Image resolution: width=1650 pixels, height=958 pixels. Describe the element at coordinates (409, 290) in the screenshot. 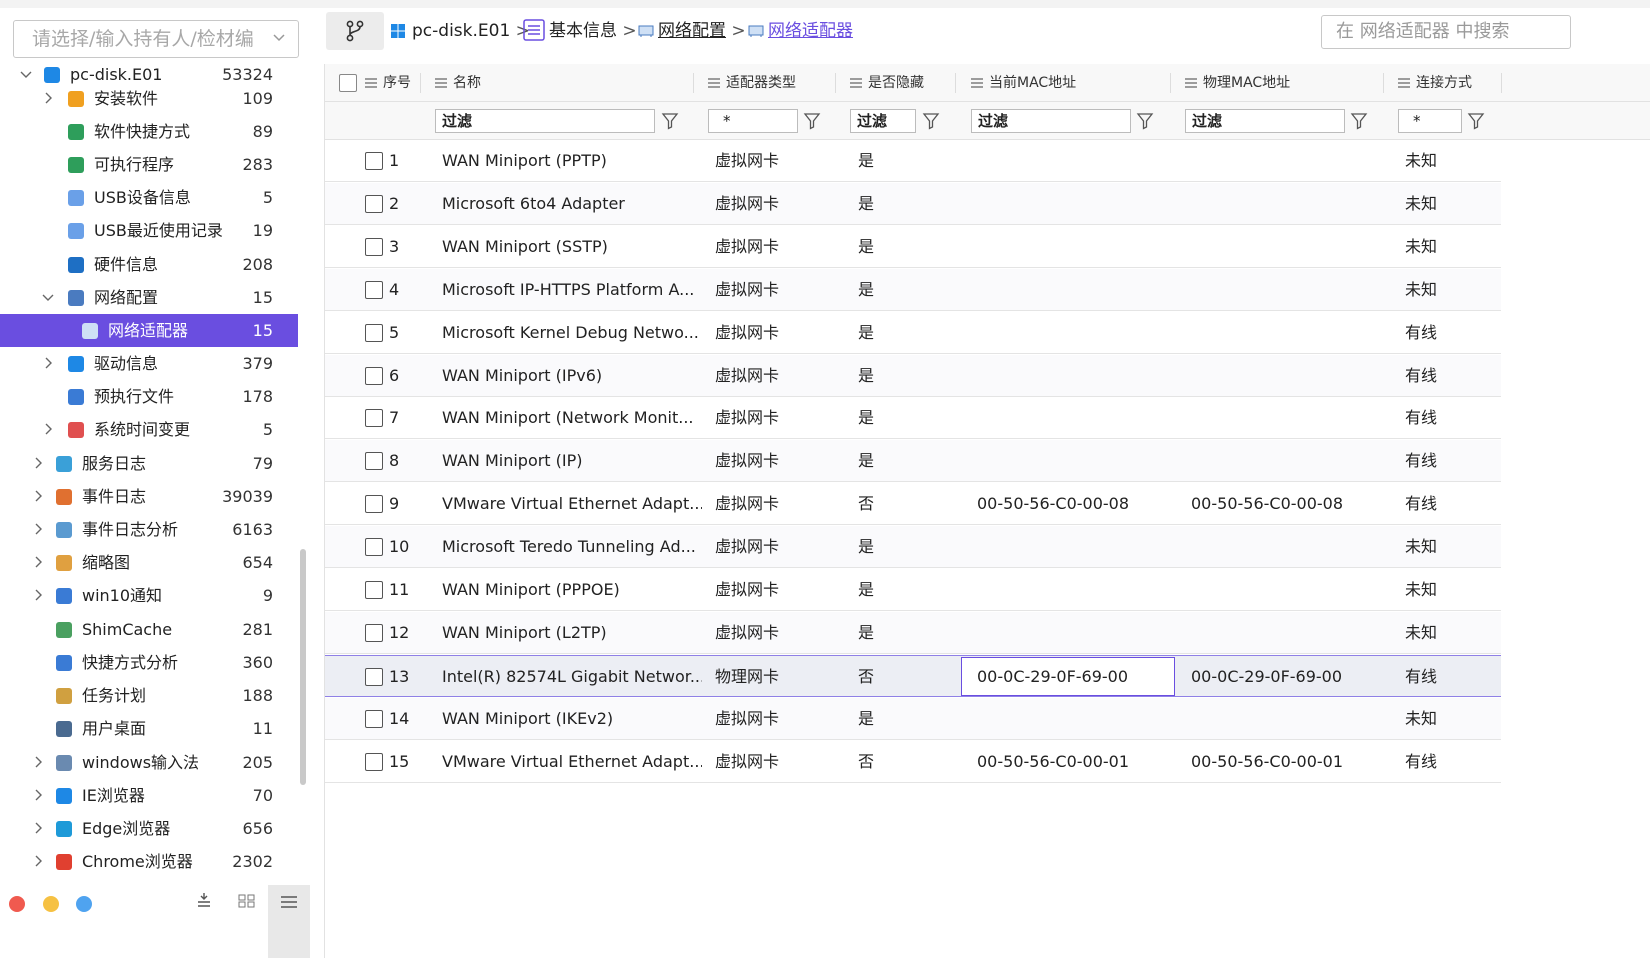

I see `table-cell: 4` at that location.